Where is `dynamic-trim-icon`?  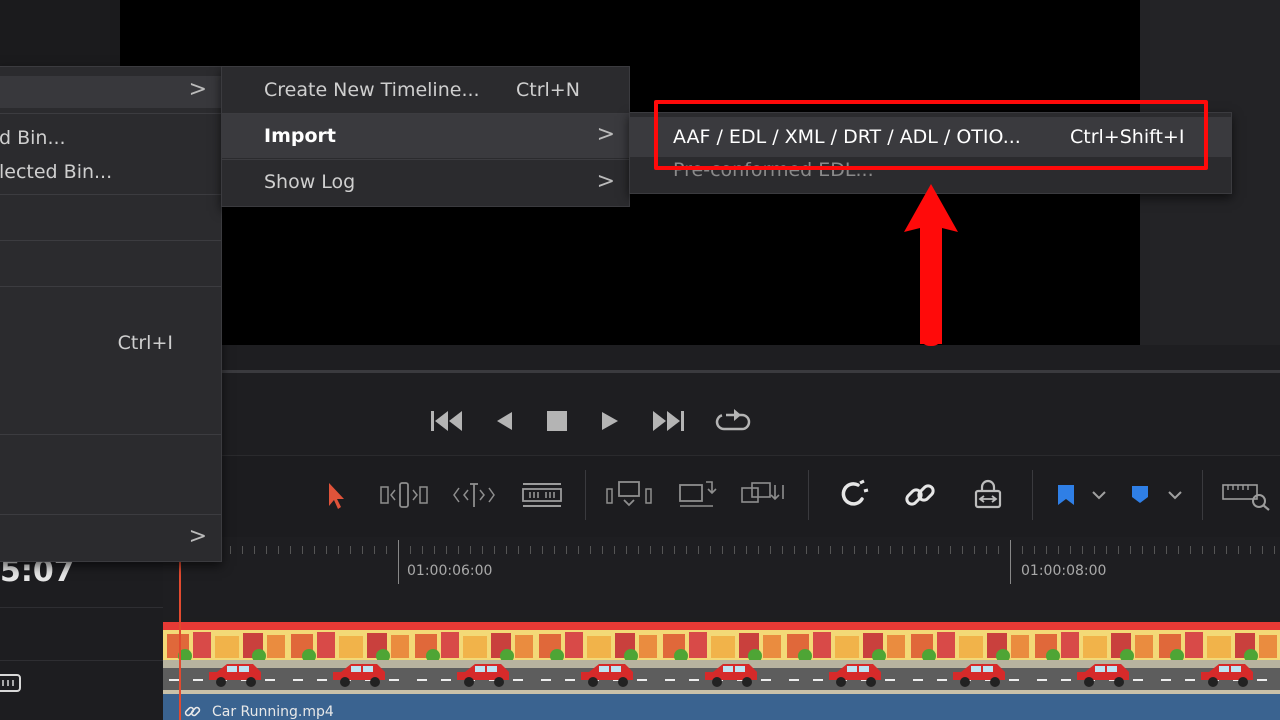
dynamic-trim-icon is located at coordinates (474, 495).